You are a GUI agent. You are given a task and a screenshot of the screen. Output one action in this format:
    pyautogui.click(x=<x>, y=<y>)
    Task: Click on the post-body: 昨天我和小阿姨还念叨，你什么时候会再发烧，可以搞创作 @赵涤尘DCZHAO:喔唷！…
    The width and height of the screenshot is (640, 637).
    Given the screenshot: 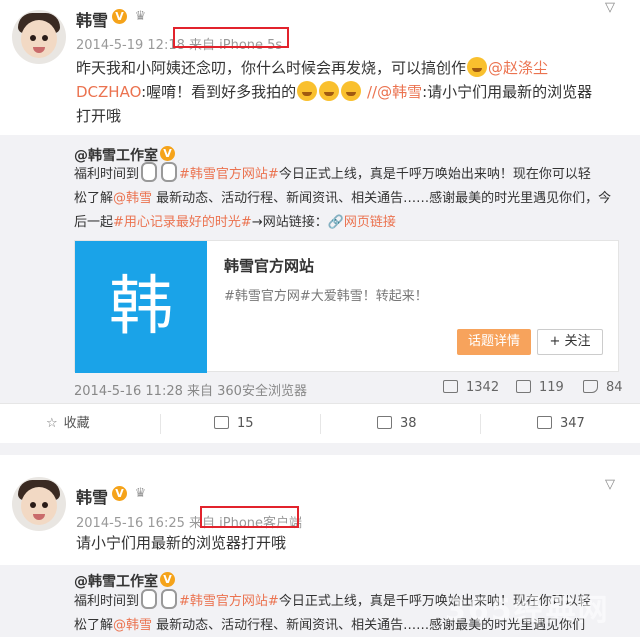 What is the action you would take?
    pyautogui.click(x=334, y=91)
    